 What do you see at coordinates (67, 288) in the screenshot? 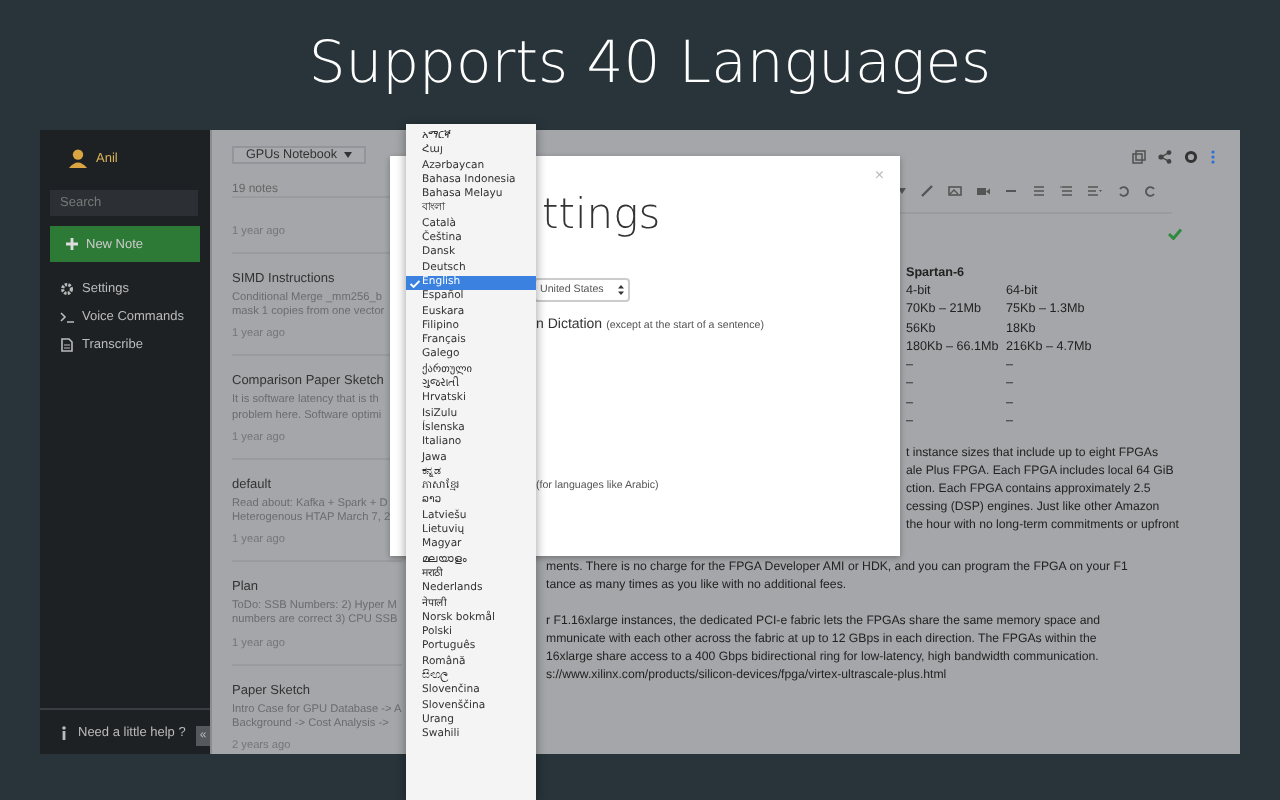
I see `gear-icon` at bounding box center [67, 288].